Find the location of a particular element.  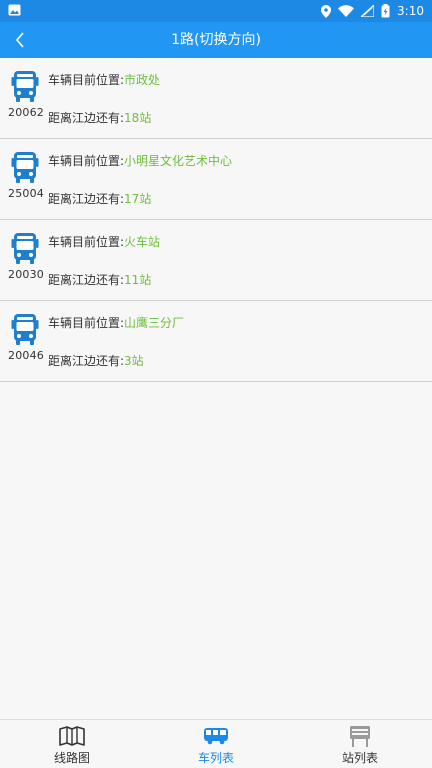

bus-location-line: 车辆目前位置:市政处 is located at coordinates (104, 79).